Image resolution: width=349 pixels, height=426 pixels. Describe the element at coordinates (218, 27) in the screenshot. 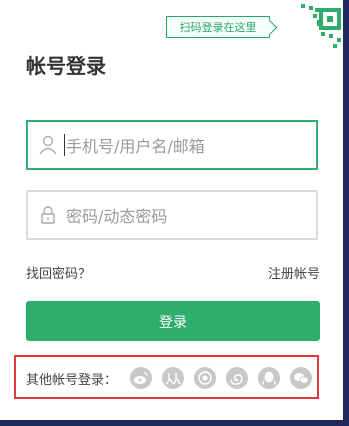

I see `qr-login-tip: 扫码登录在这里` at that location.